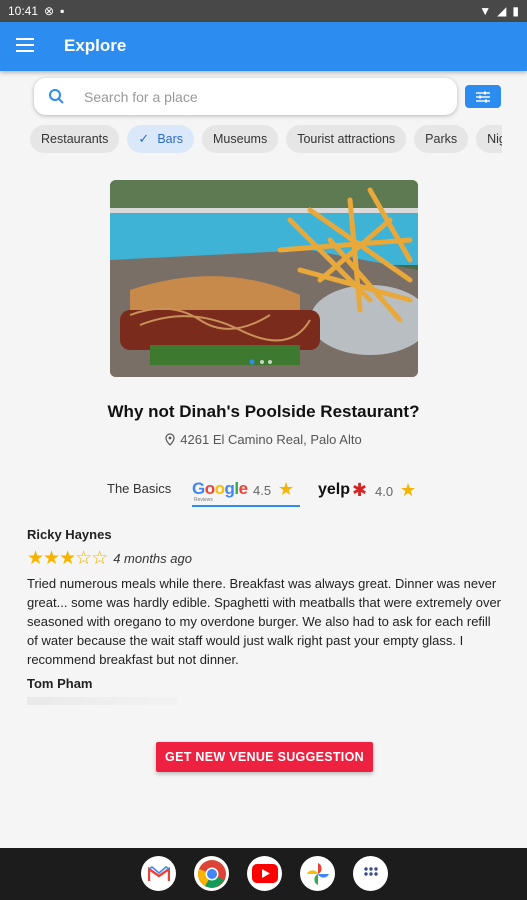 This screenshot has height=900, width=527. What do you see at coordinates (170, 439) in the screenshot?
I see `location-pin-icon` at bounding box center [170, 439].